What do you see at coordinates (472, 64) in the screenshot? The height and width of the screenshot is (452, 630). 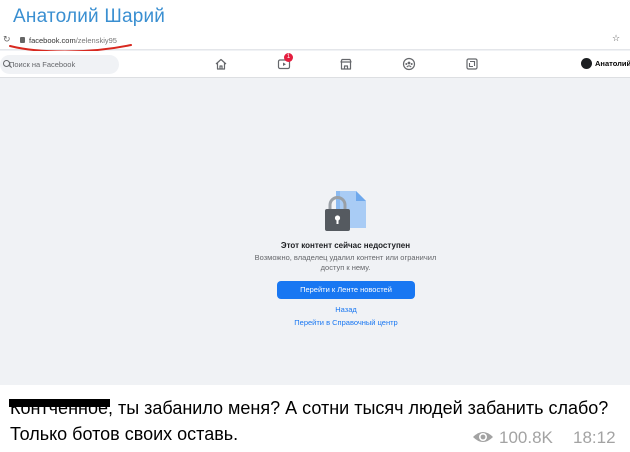 I see `gaming-icon` at bounding box center [472, 64].